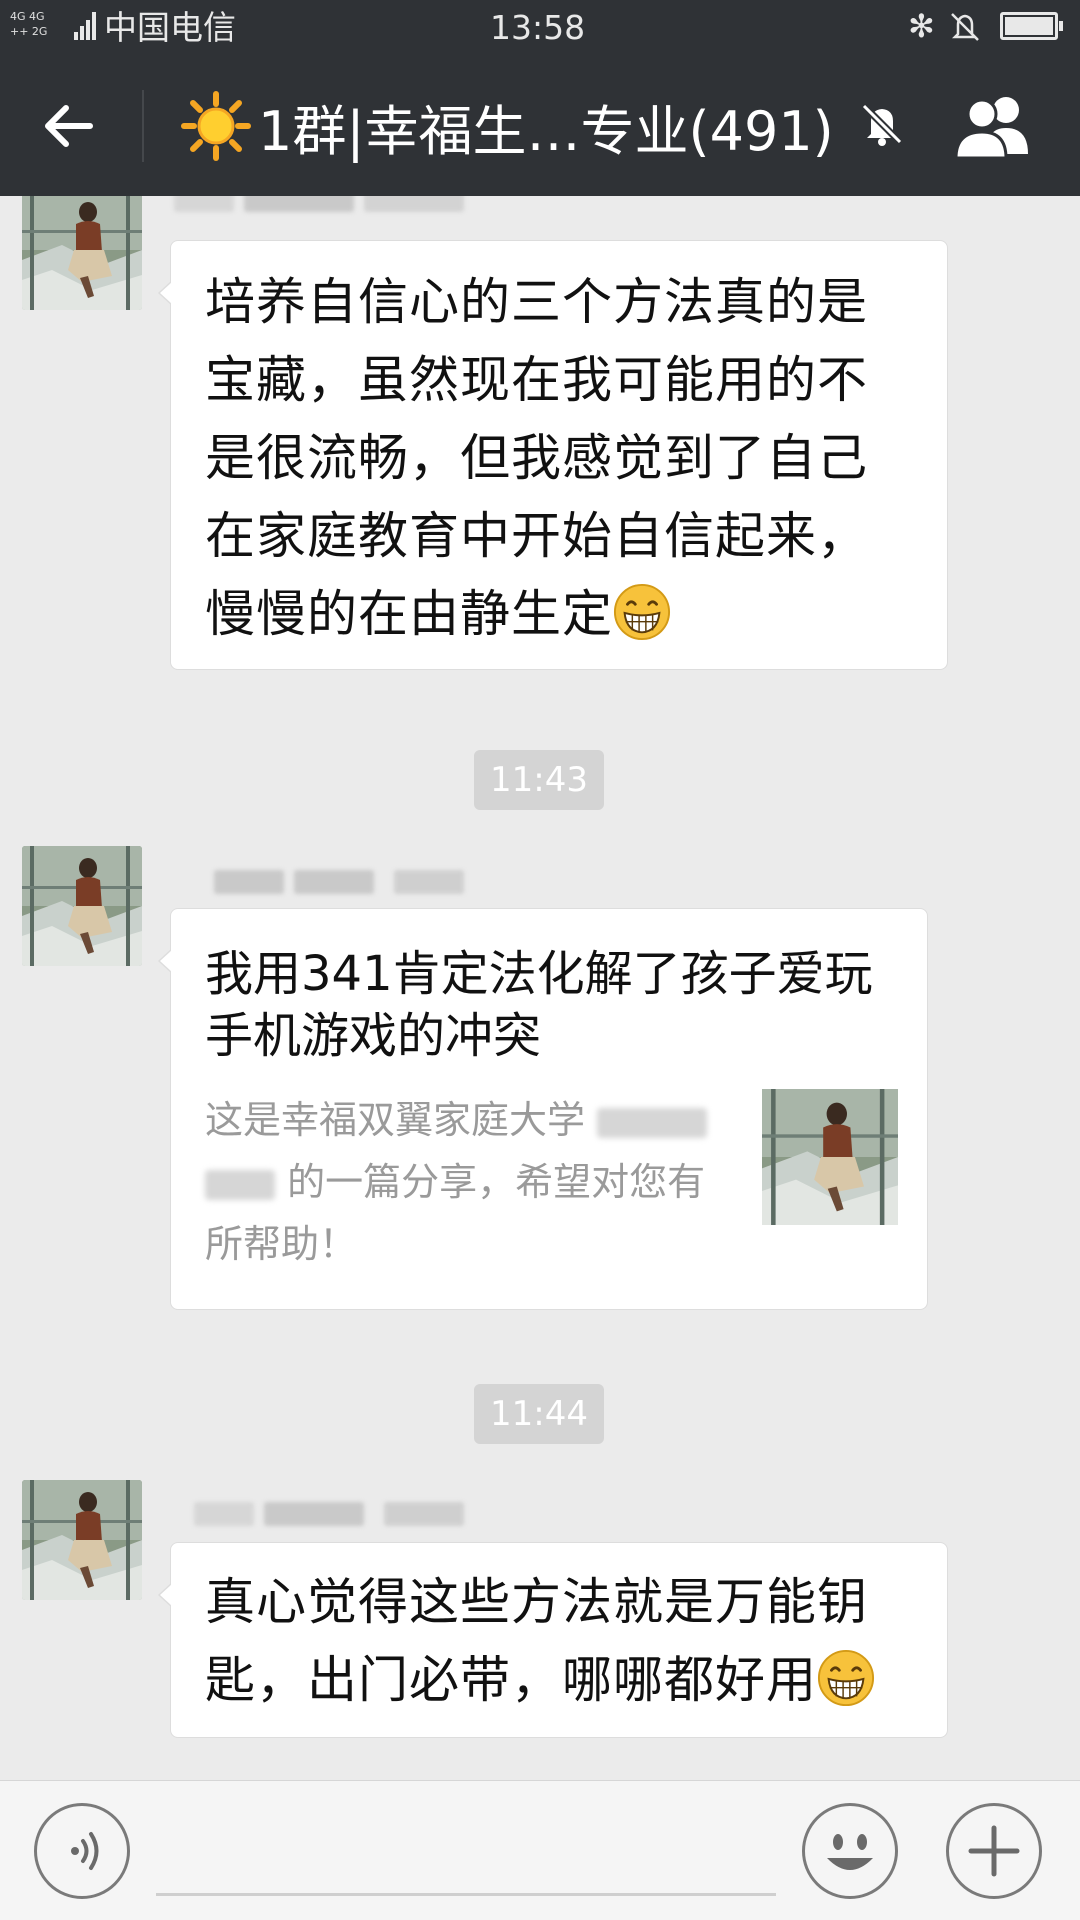 The width and height of the screenshot is (1080, 1920). What do you see at coordinates (536, 380) in the screenshot?
I see `message-line: 宝藏，虽然现在我可能用的不` at bounding box center [536, 380].